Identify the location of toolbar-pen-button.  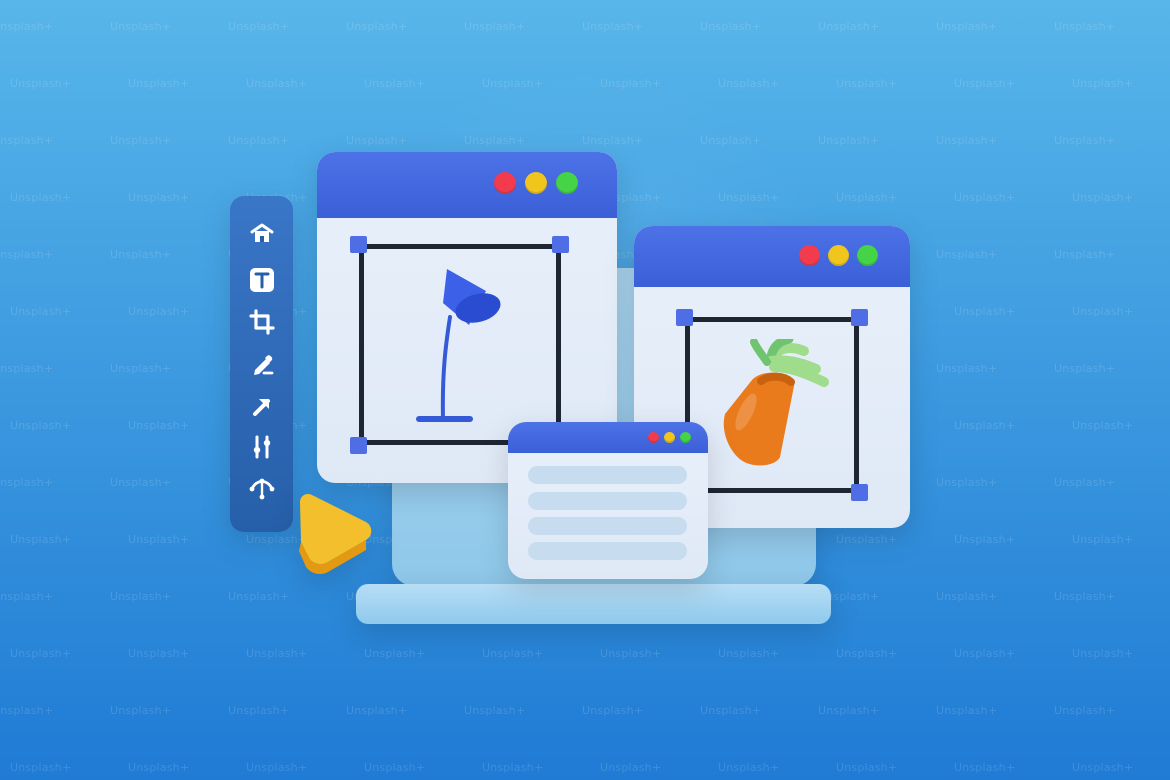
(261, 364).